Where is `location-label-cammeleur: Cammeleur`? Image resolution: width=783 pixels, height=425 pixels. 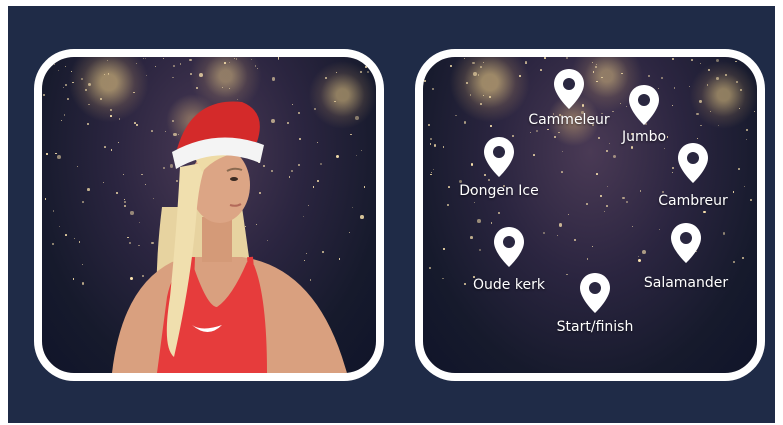
location-label-cammeleur: Cammeleur is located at coordinates (569, 120).